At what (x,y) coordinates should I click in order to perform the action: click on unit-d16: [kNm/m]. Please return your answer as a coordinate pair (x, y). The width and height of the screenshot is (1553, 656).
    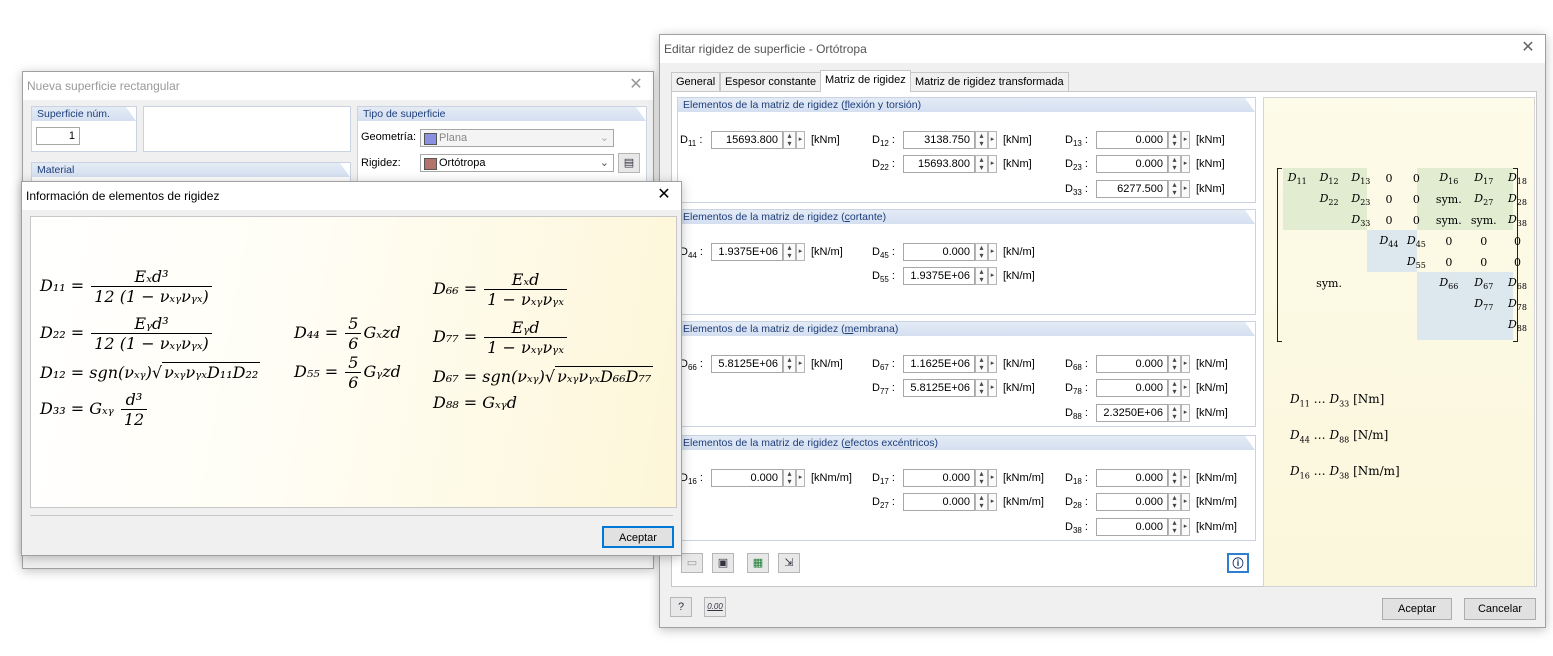
    Looking at the image, I should click on (831, 478).